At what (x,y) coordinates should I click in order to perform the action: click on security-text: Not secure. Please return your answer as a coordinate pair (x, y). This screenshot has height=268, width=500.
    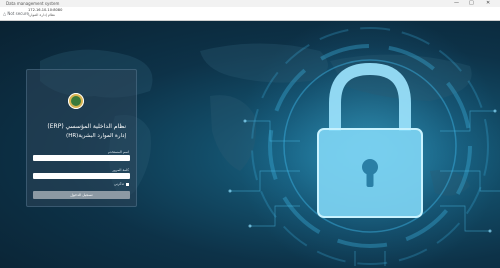
    Looking at the image, I should click on (18, 13).